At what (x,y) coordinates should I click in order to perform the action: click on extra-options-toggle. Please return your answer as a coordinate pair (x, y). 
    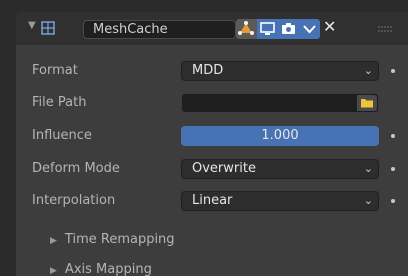
    Looking at the image, I should click on (309, 29).